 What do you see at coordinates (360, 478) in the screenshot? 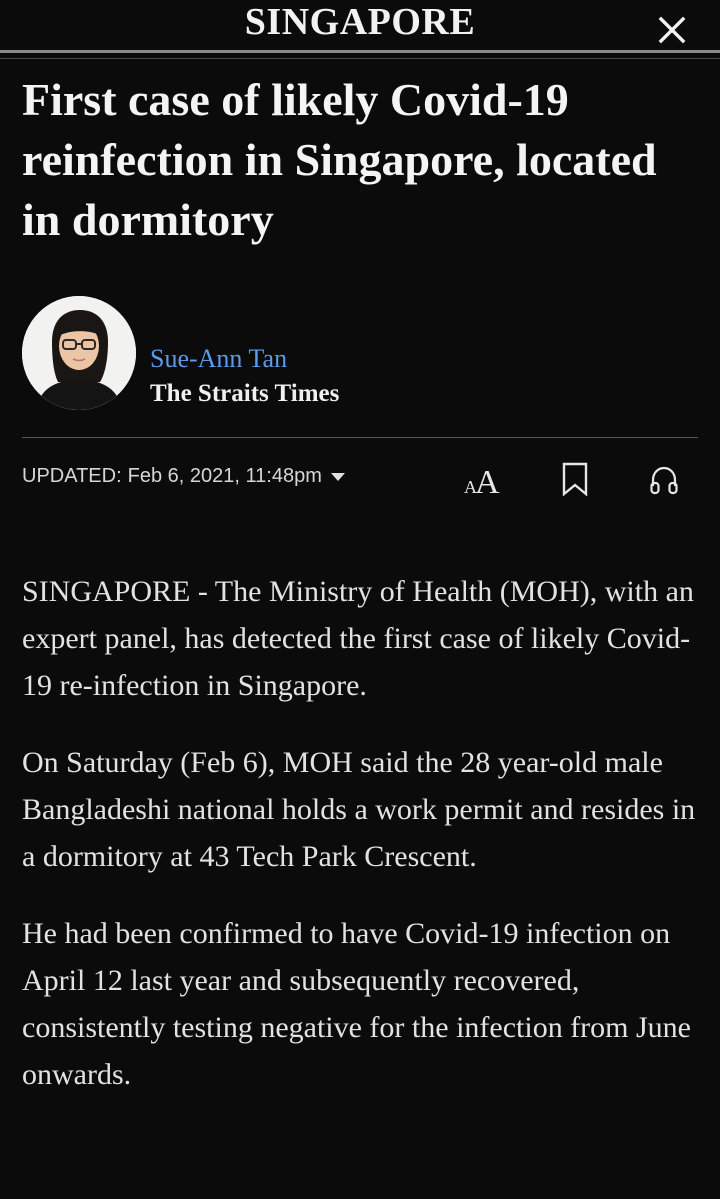
I see `article-meta-row: UPDATED: Feb 6, 2021, 11:48pm A A` at bounding box center [360, 478].